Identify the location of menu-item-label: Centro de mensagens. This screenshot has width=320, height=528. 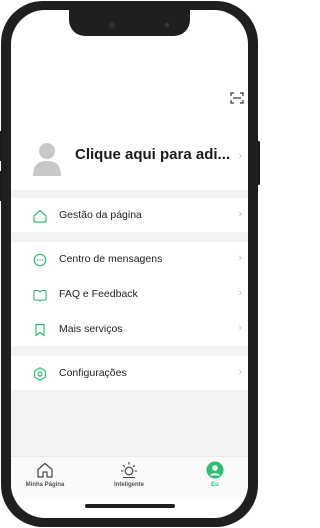
(111, 259).